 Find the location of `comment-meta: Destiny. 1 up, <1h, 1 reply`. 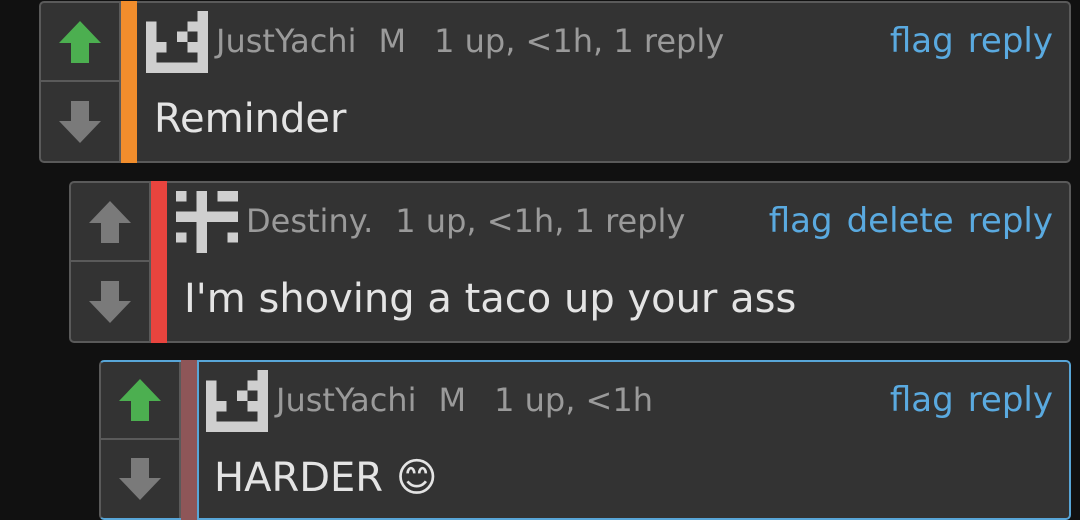

comment-meta: Destiny. 1 up, <1h, 1 reply is located at coordinates (465, 221).